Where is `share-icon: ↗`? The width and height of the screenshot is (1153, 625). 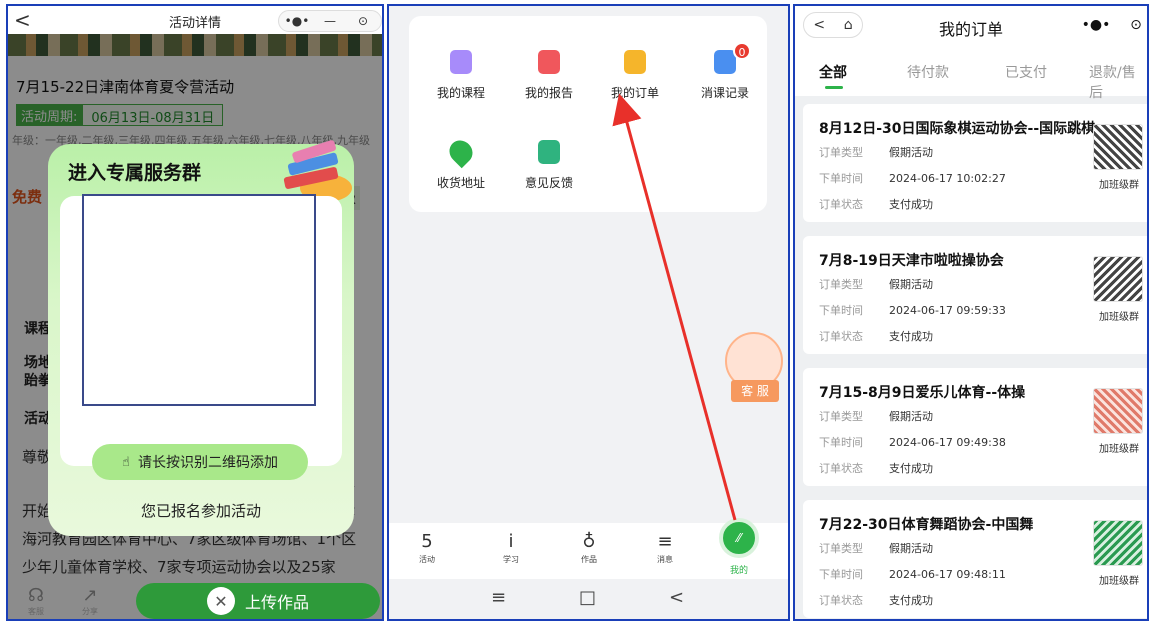
share-icon: ↗ is located at coordinates (90, 595).